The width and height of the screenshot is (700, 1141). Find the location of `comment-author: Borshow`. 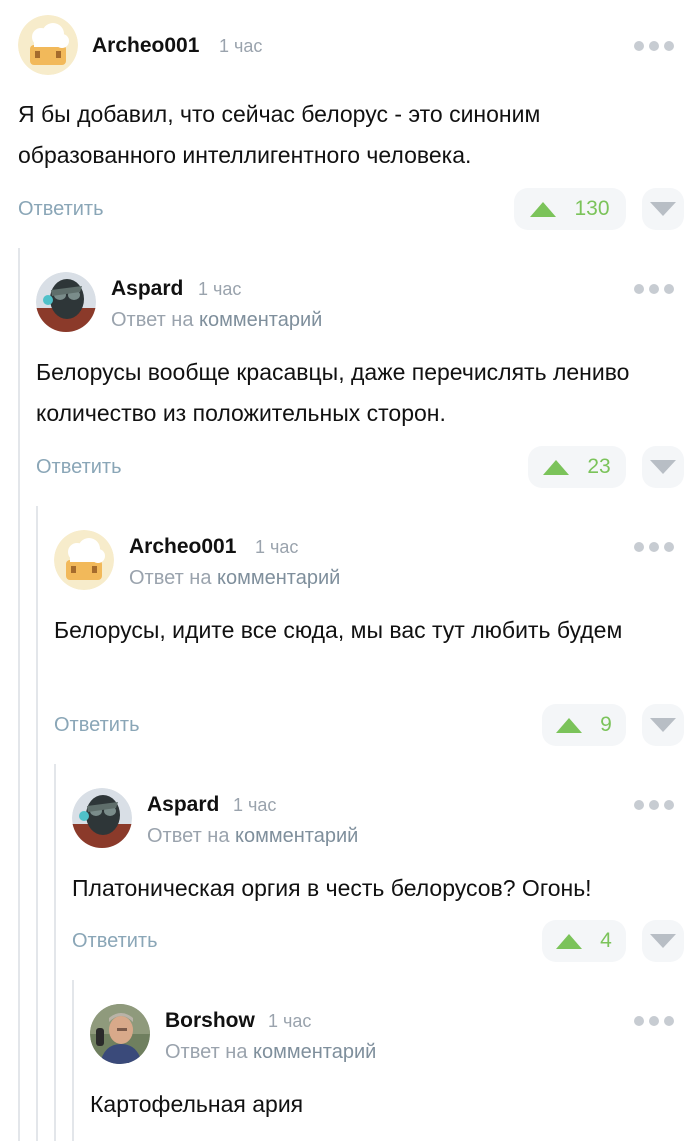

comment-author: Borshow is located at coordinates (210, 1021).